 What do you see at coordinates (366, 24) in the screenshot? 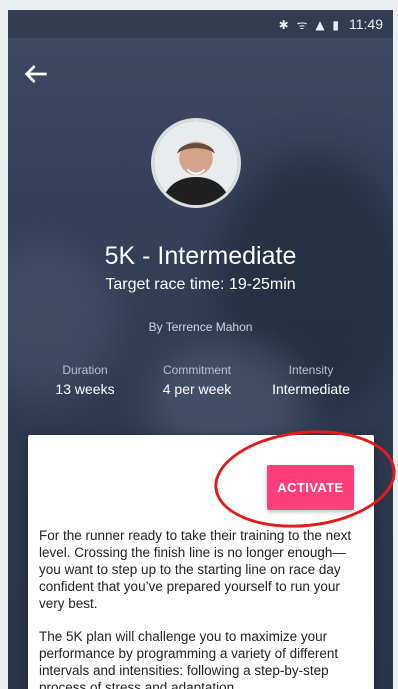
I see `status-time: 11:49` at bounding box center [366, 24].